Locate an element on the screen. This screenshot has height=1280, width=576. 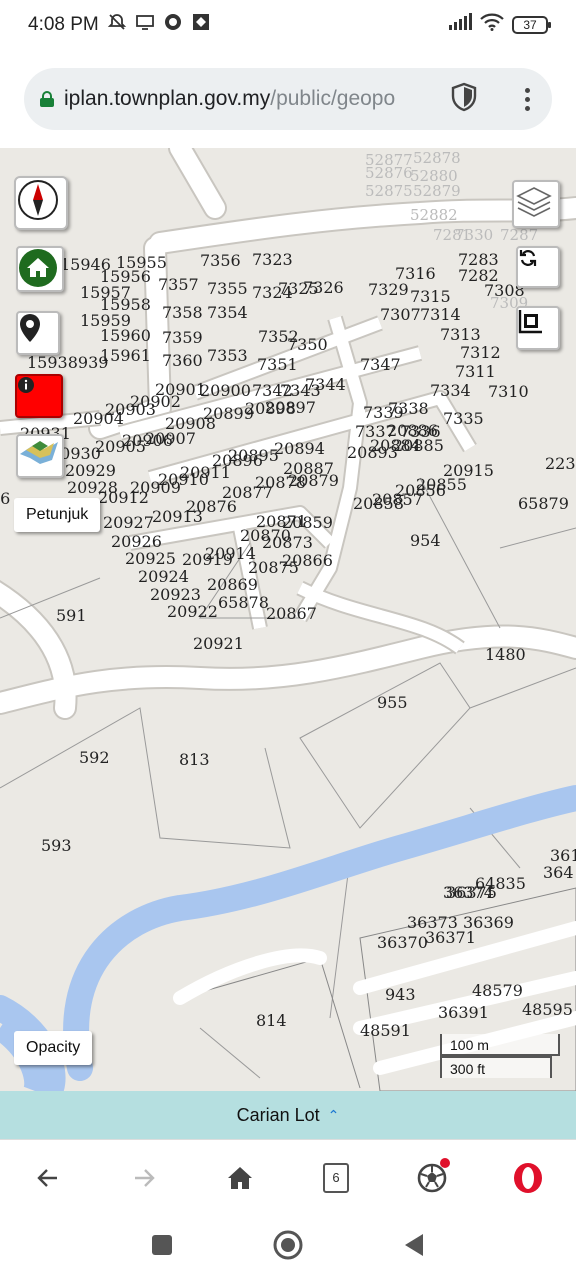
refresh-icon is located at coordinates (528, 258).